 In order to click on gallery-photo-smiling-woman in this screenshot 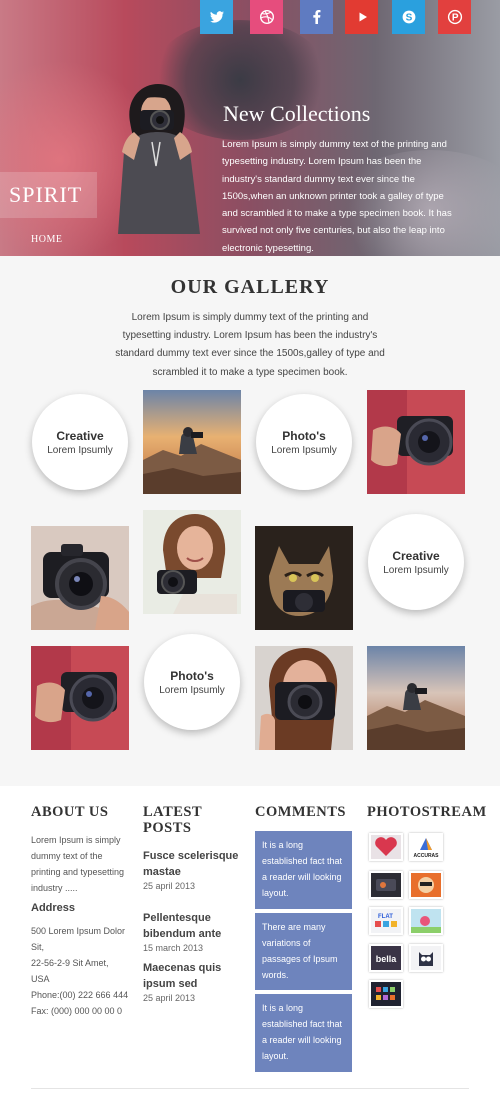, I will do `click(192, 562)`.